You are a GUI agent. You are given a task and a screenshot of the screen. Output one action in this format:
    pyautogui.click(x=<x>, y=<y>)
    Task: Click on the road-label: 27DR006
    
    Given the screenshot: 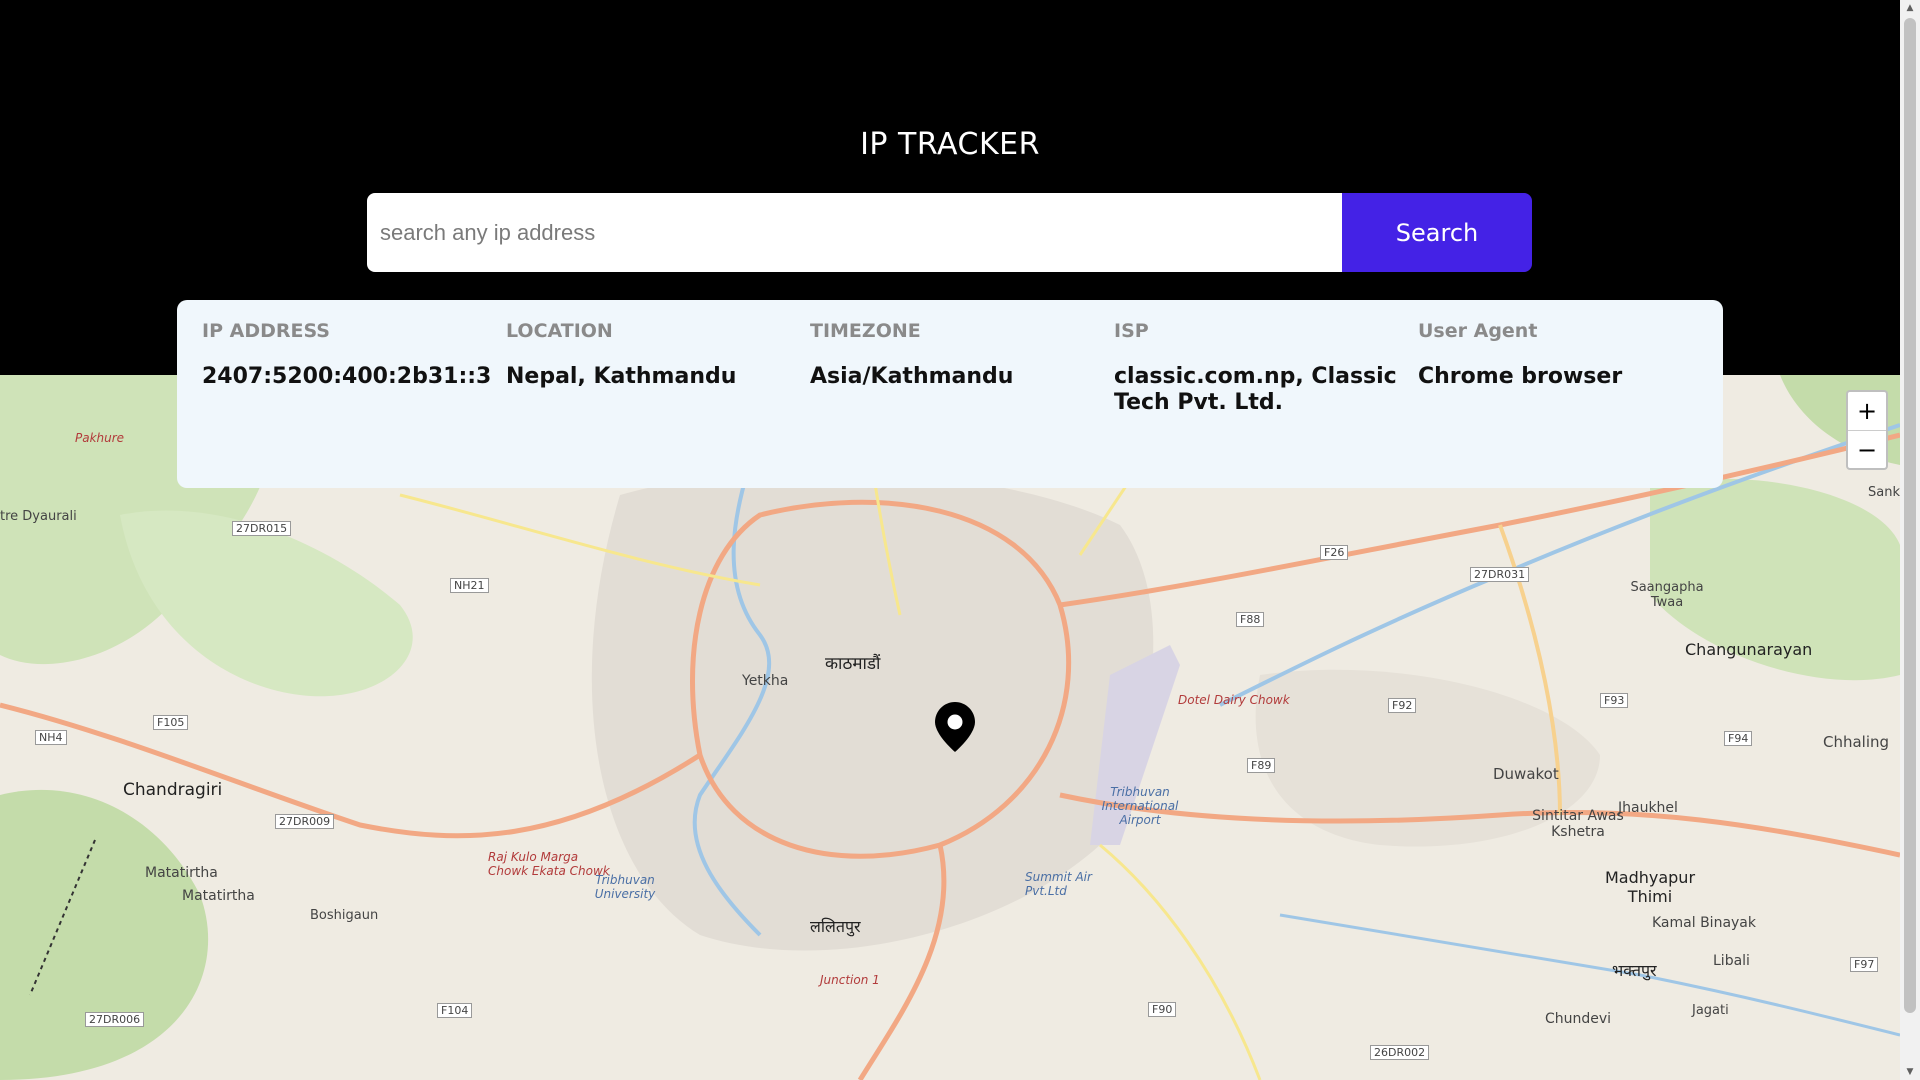 What is the action you would take?
    pyautogui.click(x=115, y=1019)
    